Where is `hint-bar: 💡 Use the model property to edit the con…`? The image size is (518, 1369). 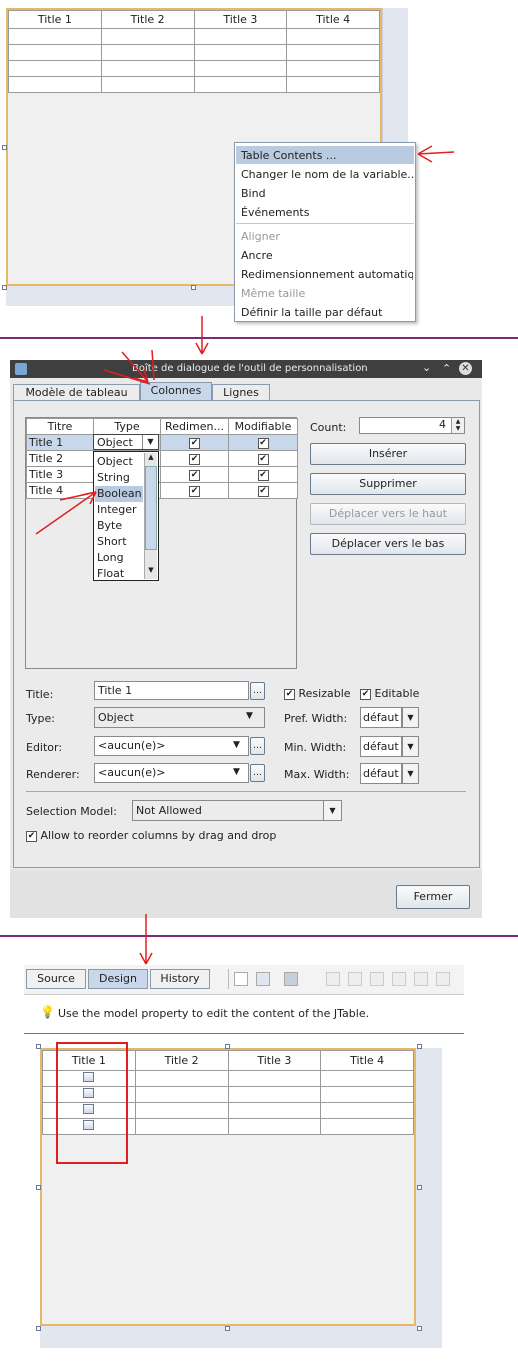 hint-bar: 💡 Use the model property to edit the con… is located at coordinates (244, 1016).